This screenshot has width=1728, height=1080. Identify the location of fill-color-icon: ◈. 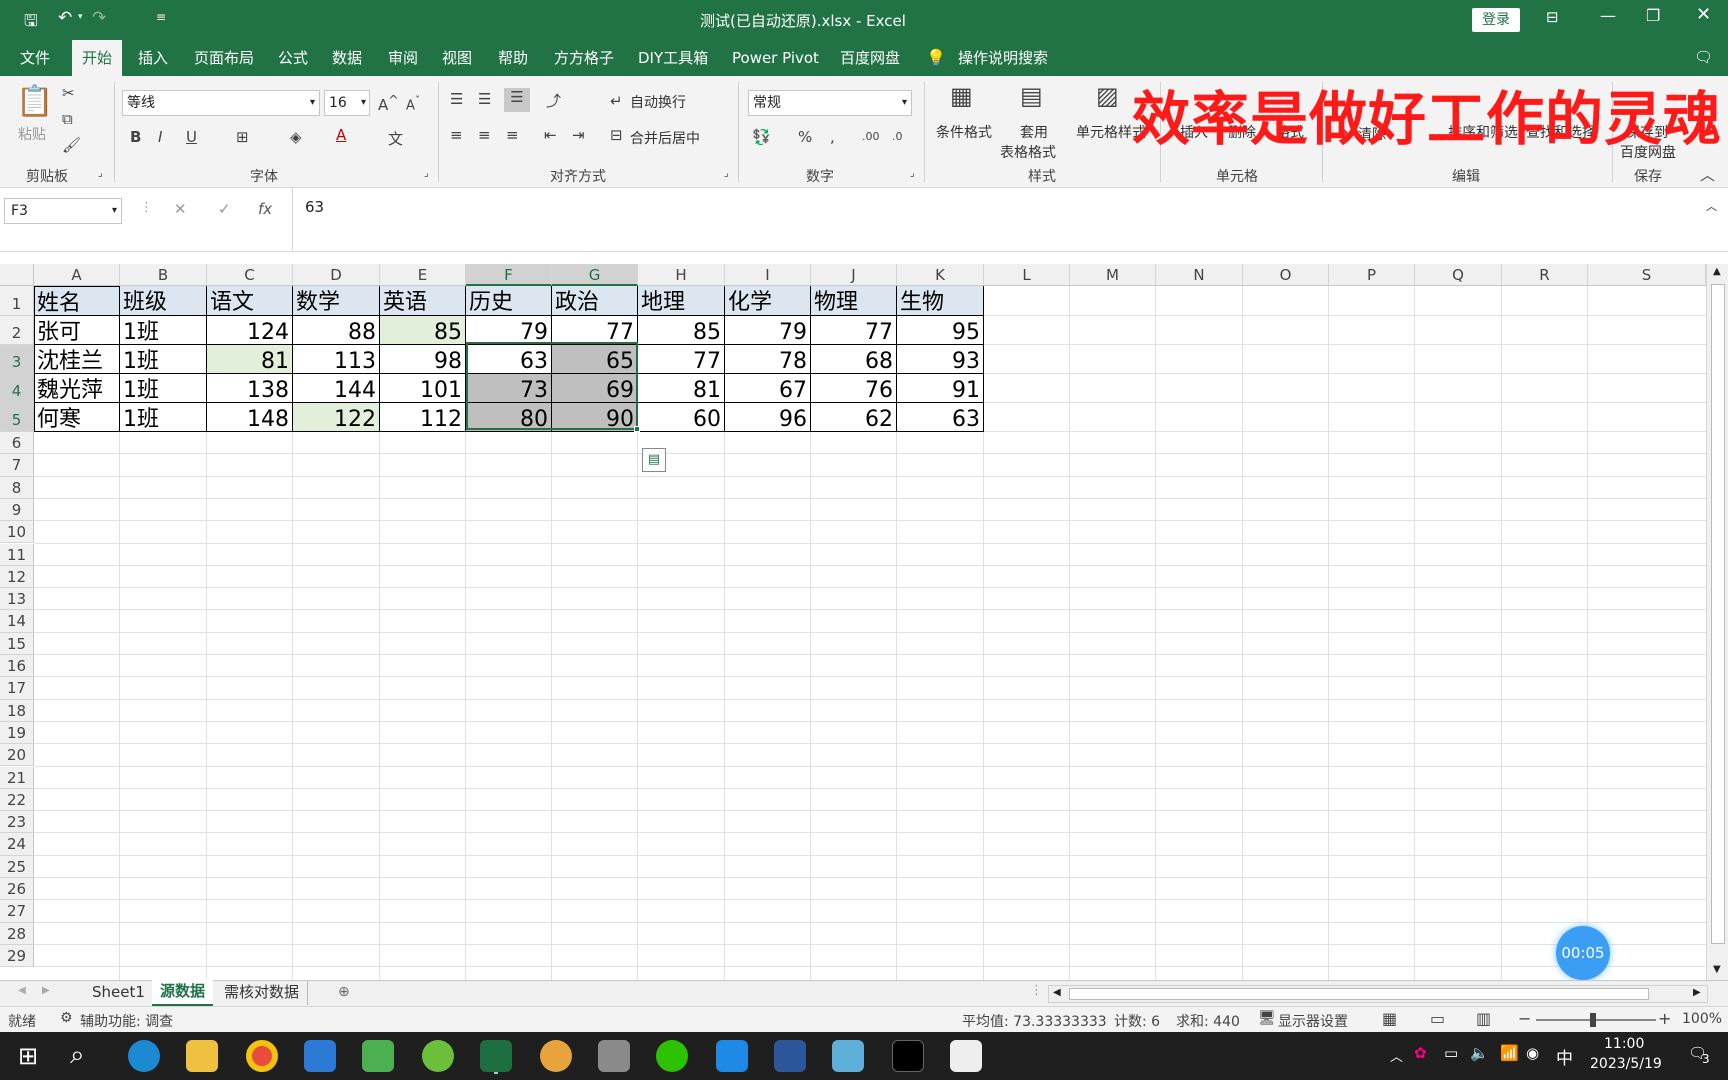
(296, 137).